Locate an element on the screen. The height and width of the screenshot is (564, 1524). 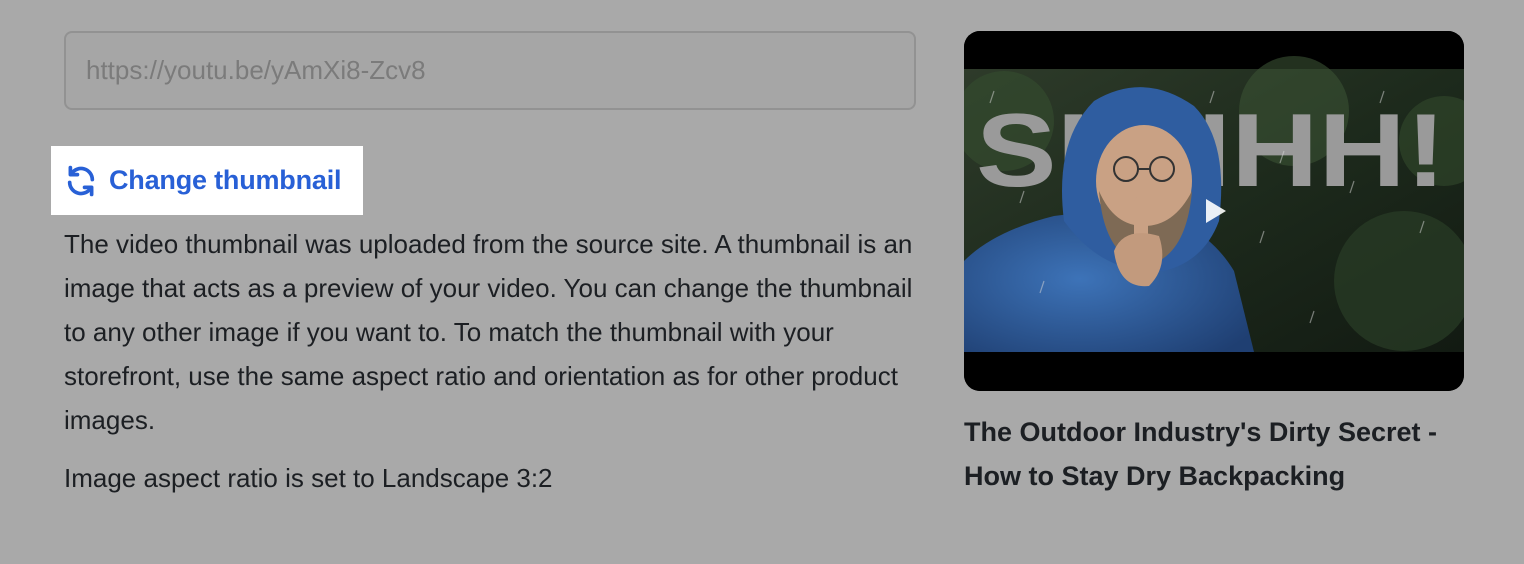
change-thumbnail-button: Change thumbnail is located at coordinates (207, 180).